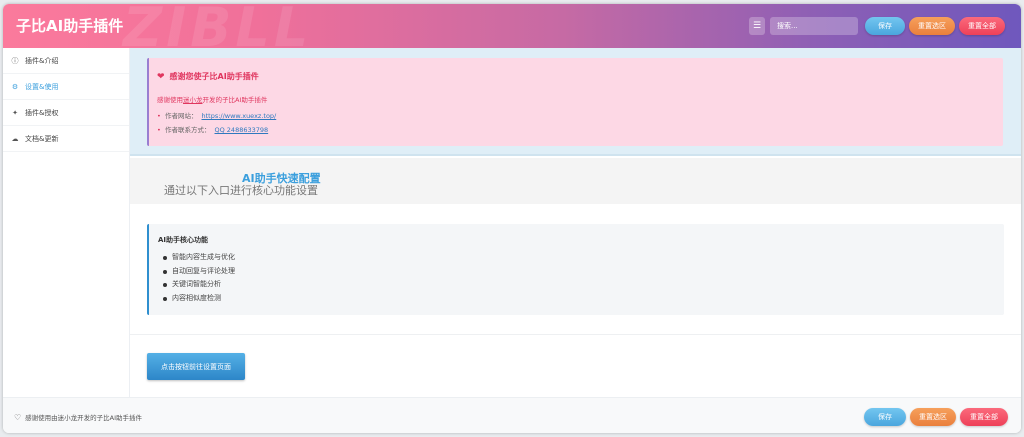  Describe the element at coordinates (188, 130) in the screenshot. I see `contact-label: 作者联系方式：` at that location.